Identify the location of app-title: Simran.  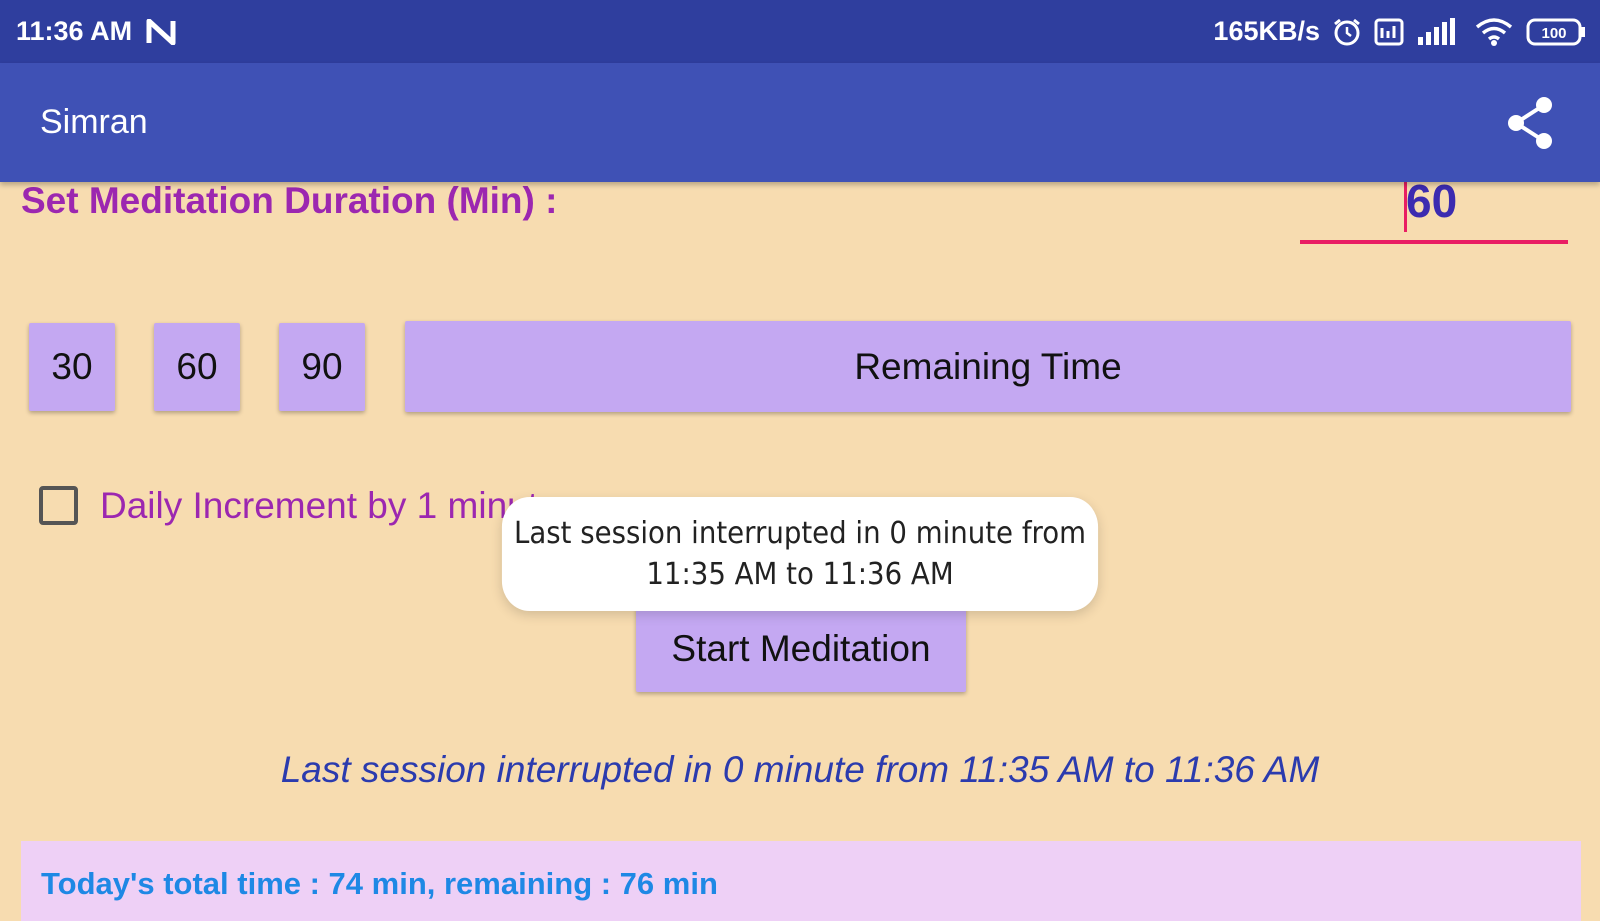
(94, 122).